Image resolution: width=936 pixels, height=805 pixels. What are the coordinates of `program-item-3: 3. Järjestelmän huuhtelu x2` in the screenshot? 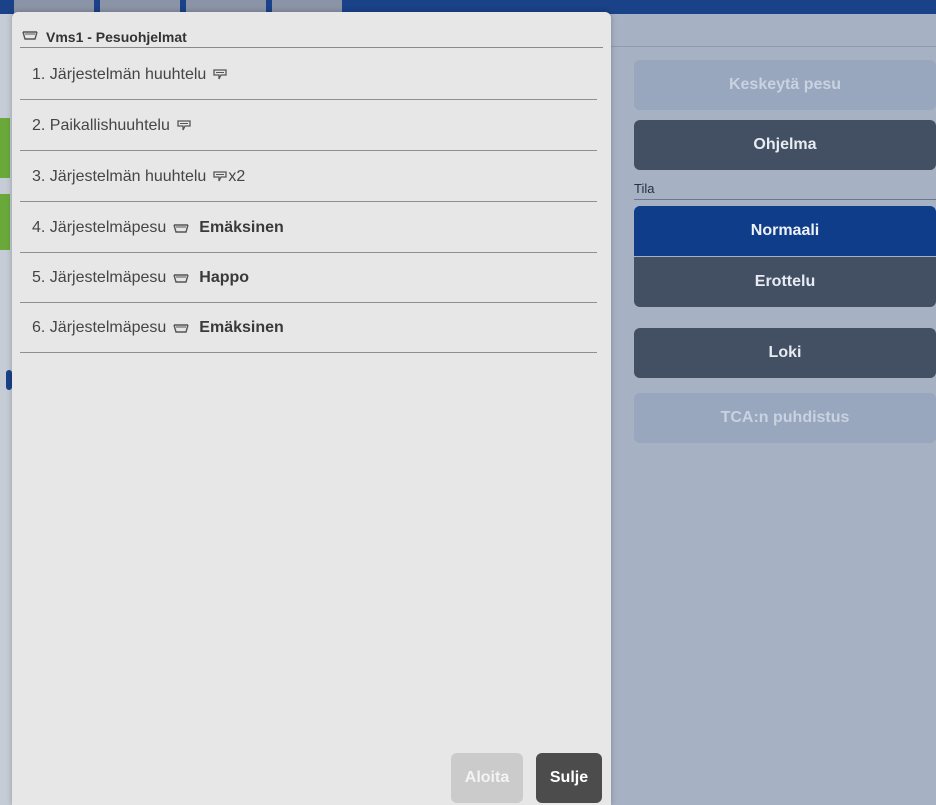 It's located at (308, 177).